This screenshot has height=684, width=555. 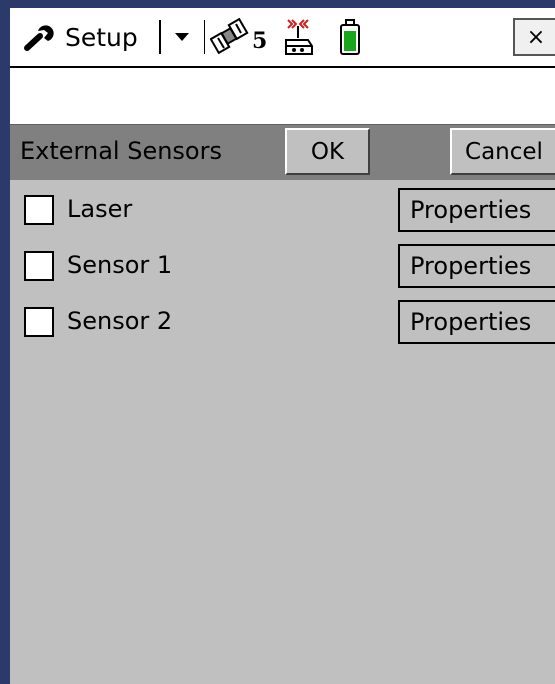 I want to click on dropdown-arrow-icon, so click(x=182, y=37).